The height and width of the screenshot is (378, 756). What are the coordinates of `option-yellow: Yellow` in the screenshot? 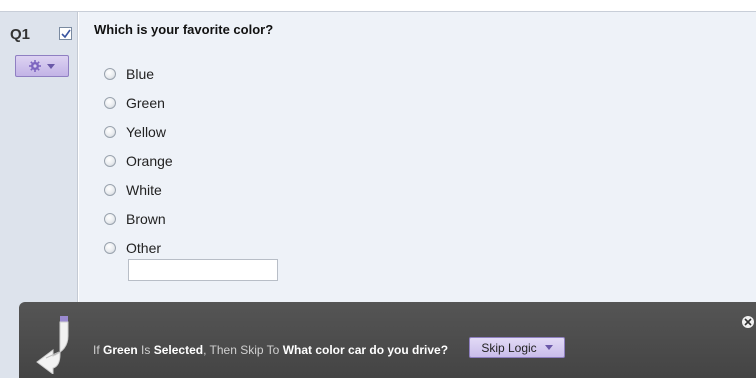 It's located at (135, 132).